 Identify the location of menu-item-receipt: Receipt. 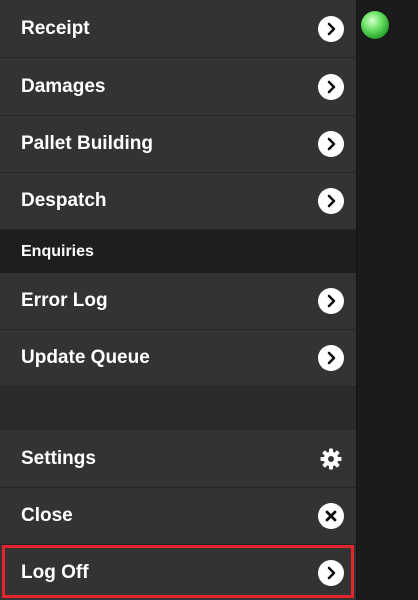
(178, 29).